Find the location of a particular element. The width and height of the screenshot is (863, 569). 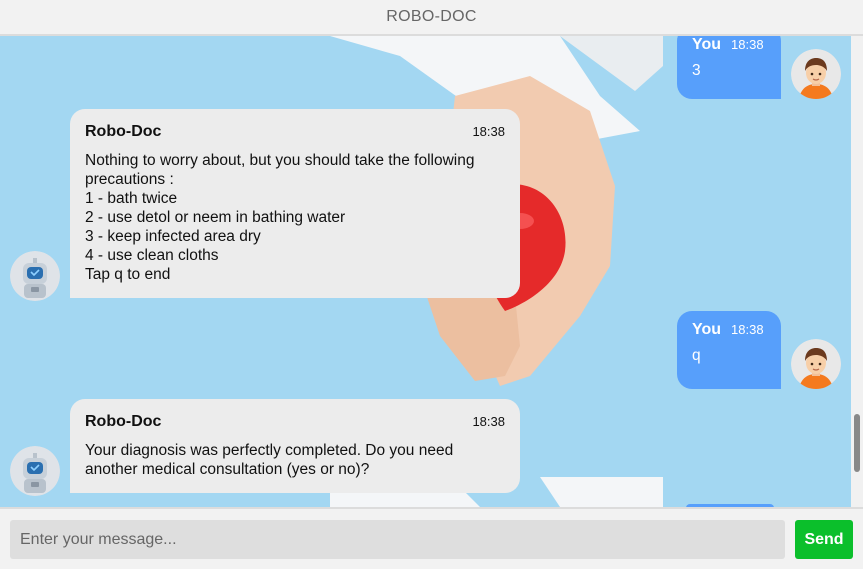

message-composer: Send is located at coordinates (431, 538).